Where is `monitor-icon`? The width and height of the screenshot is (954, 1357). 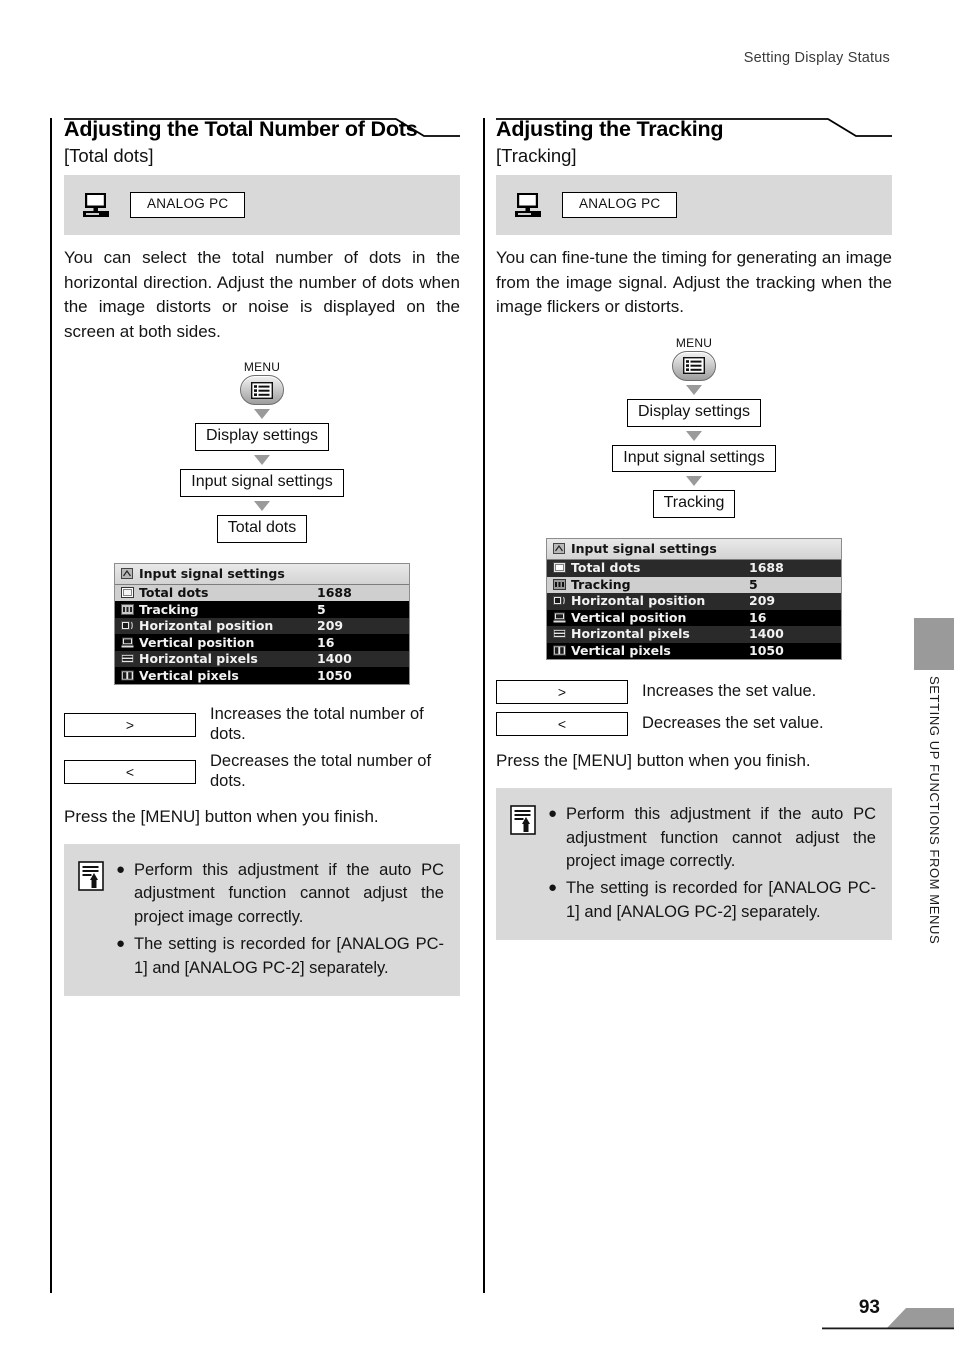 monitor-icon is located at coordinates (528, 204).